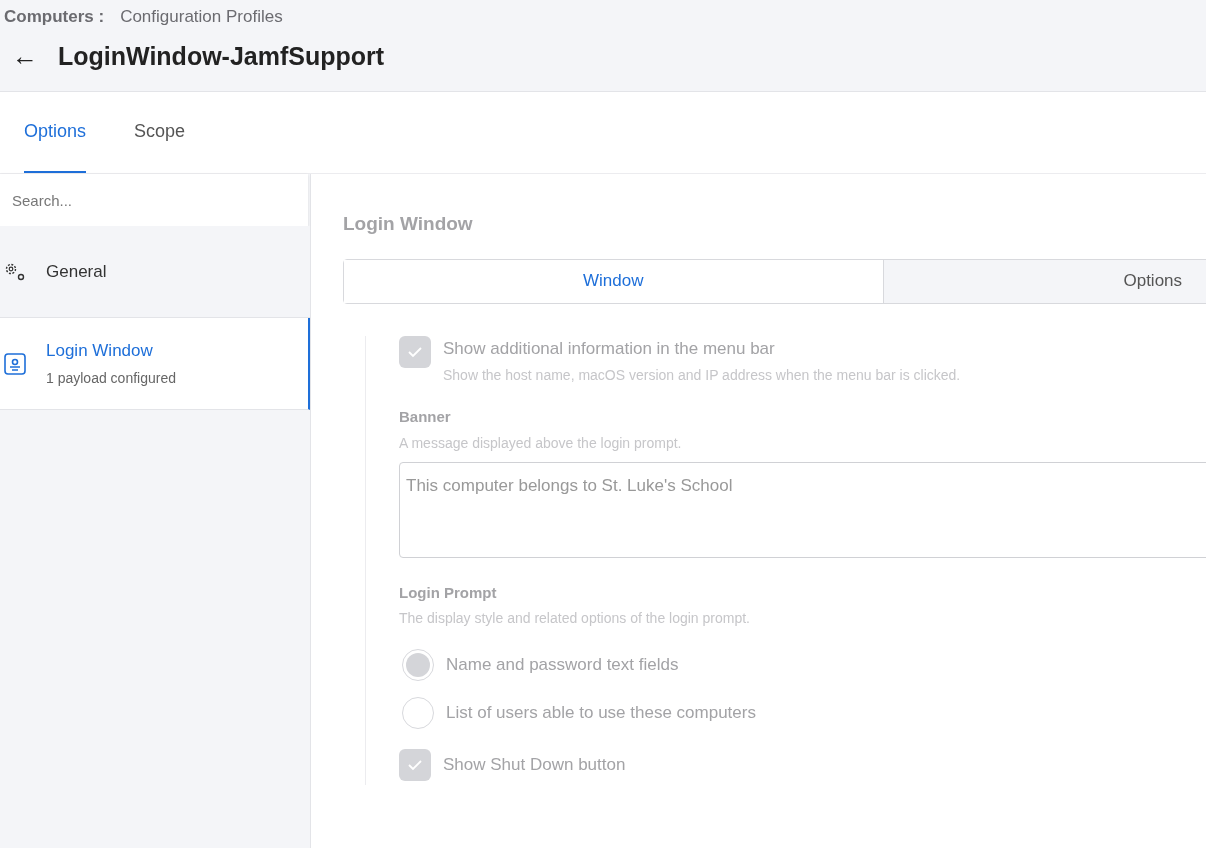 This screenshot has width=1206, height=848. Describe the element at coordinates (15, 363) in the screenshot. I see `login-window-icon` at that location.